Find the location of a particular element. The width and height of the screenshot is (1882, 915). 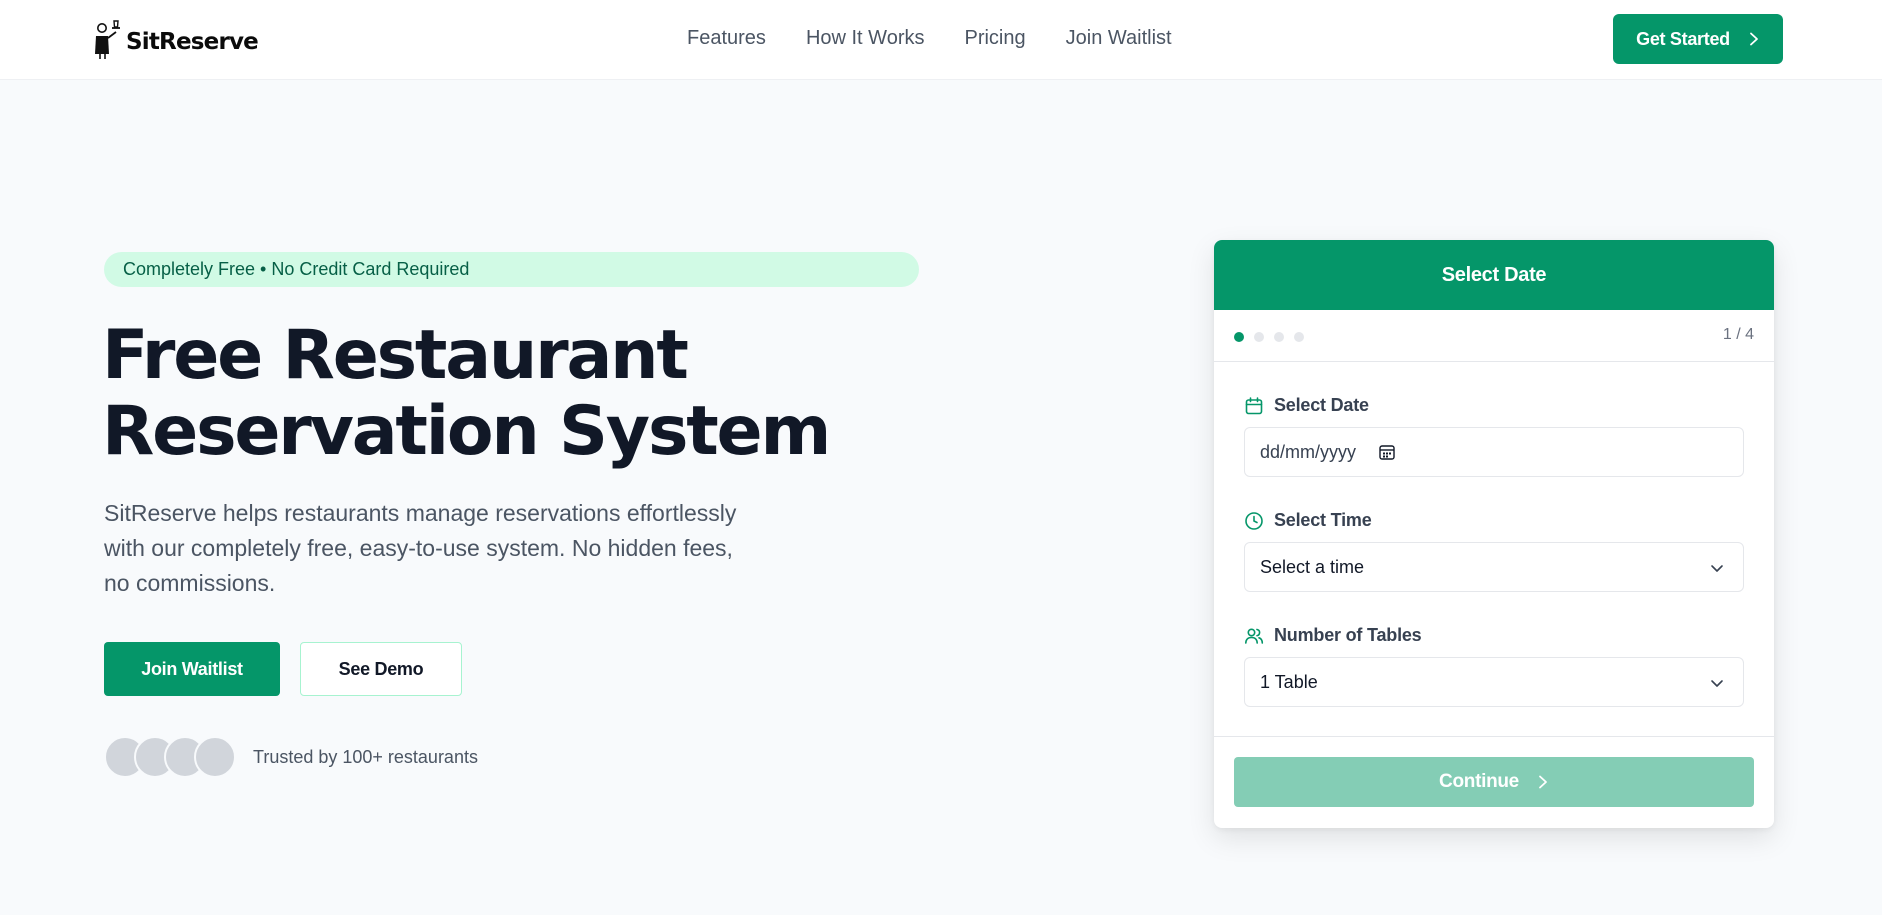

date-label-text: Select Date is located at coordinates (1321, 405).